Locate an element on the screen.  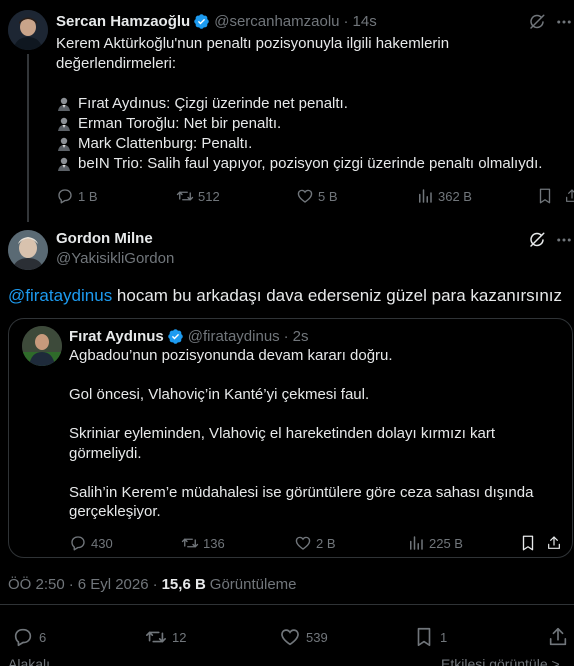
view-engagements-link: Etkileşi görüntüle > is located at coordinates (500, 661).